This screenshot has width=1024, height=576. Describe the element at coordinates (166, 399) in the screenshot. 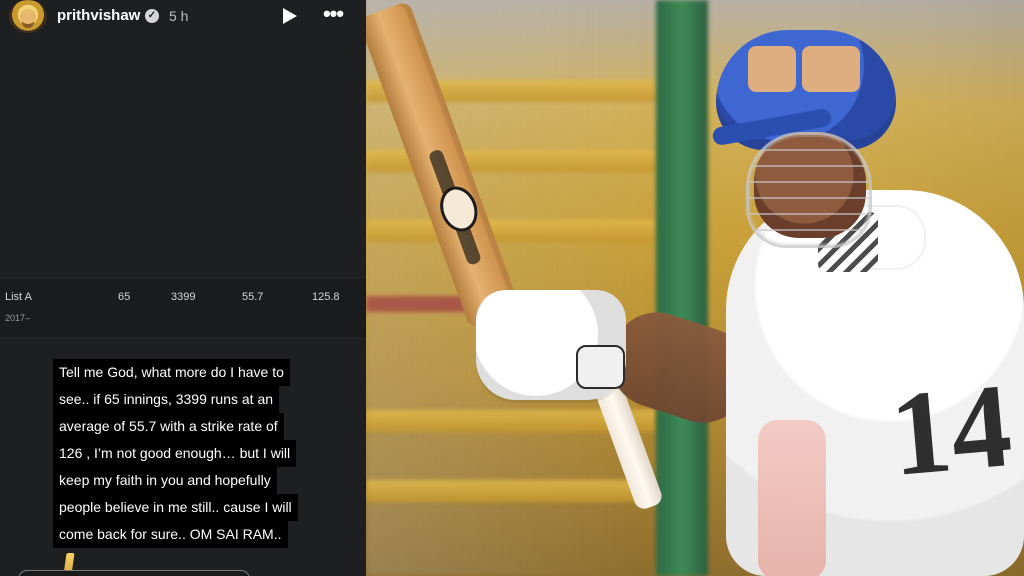

I see `caption-line: see.. if 65 innings, 3399 runs at an` at that location.